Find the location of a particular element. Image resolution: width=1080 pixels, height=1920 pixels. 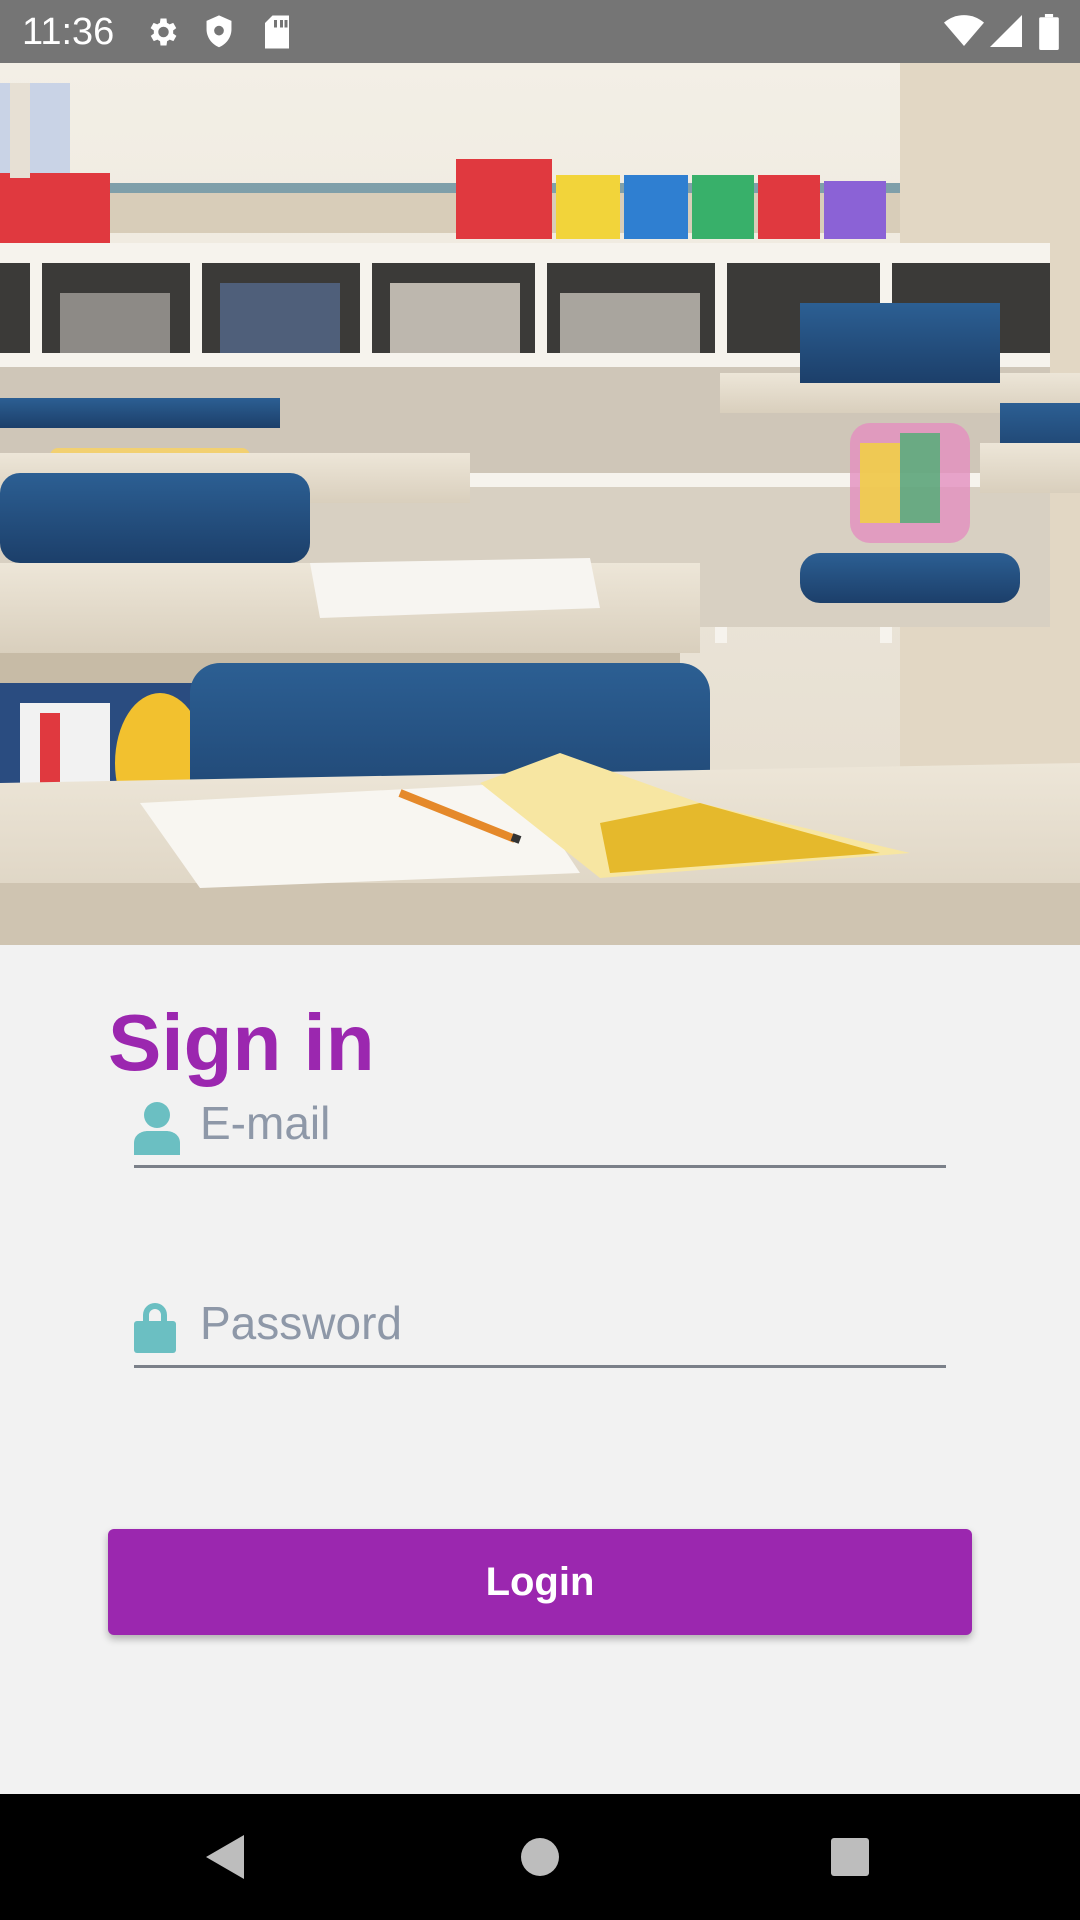

navigation-bar is located at coordinates (540, 1857).